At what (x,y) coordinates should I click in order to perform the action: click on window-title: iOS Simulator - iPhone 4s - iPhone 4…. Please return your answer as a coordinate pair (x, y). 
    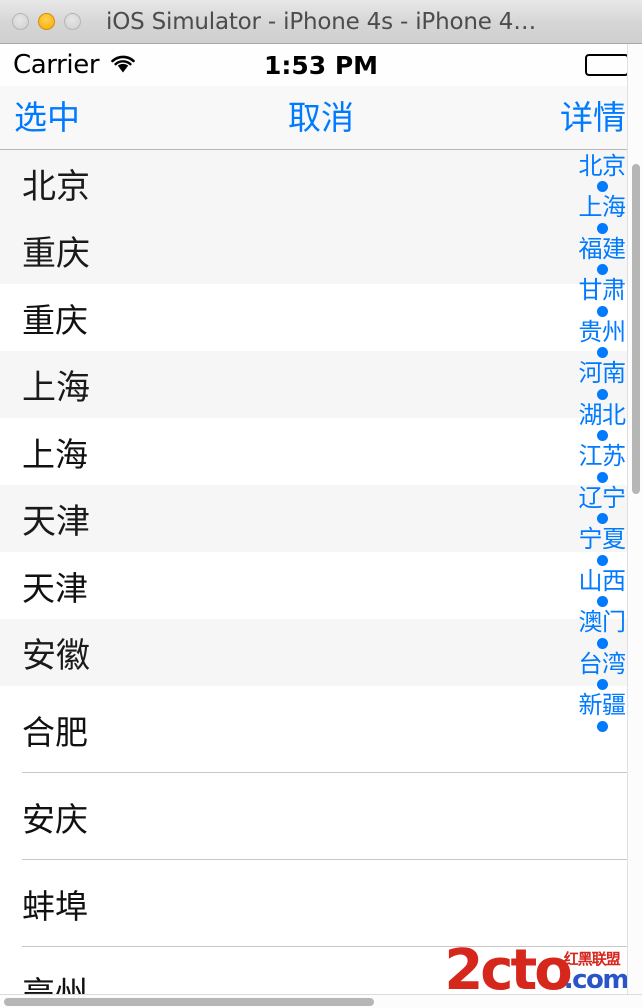
    Looking at the image, I should click on (321, 21).